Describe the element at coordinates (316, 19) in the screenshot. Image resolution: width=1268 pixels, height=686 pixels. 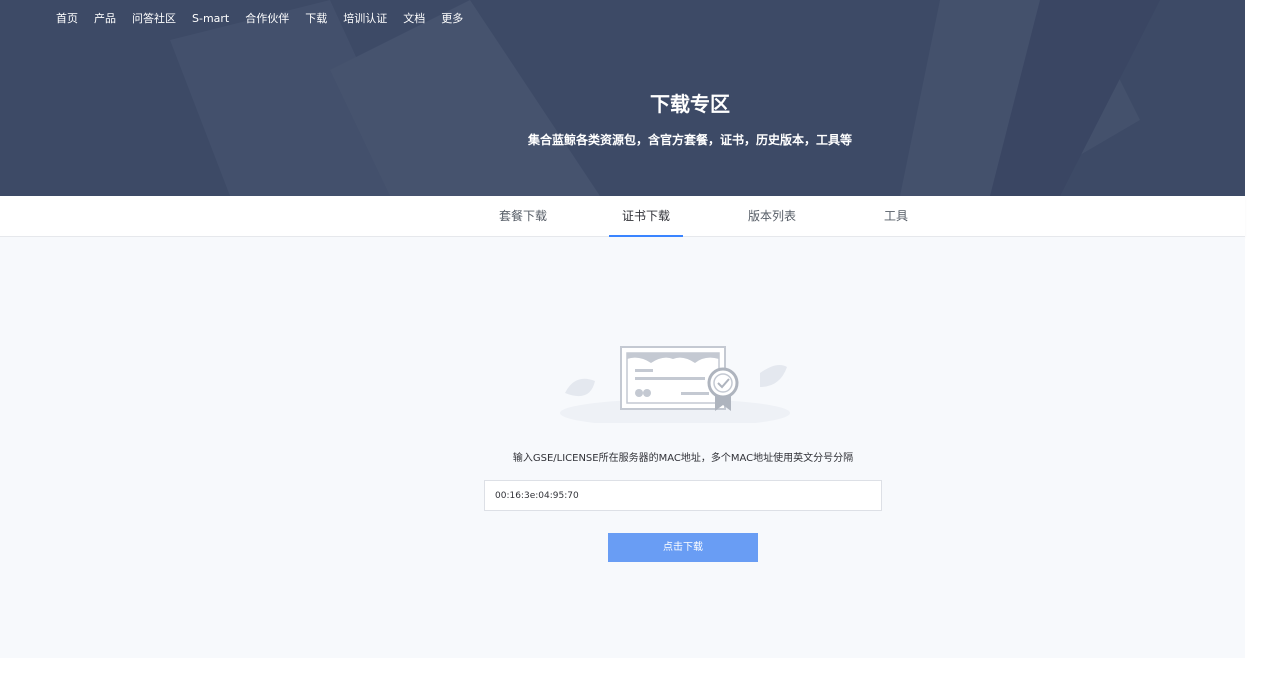
I see `nav-item-download: 下载` at that location.